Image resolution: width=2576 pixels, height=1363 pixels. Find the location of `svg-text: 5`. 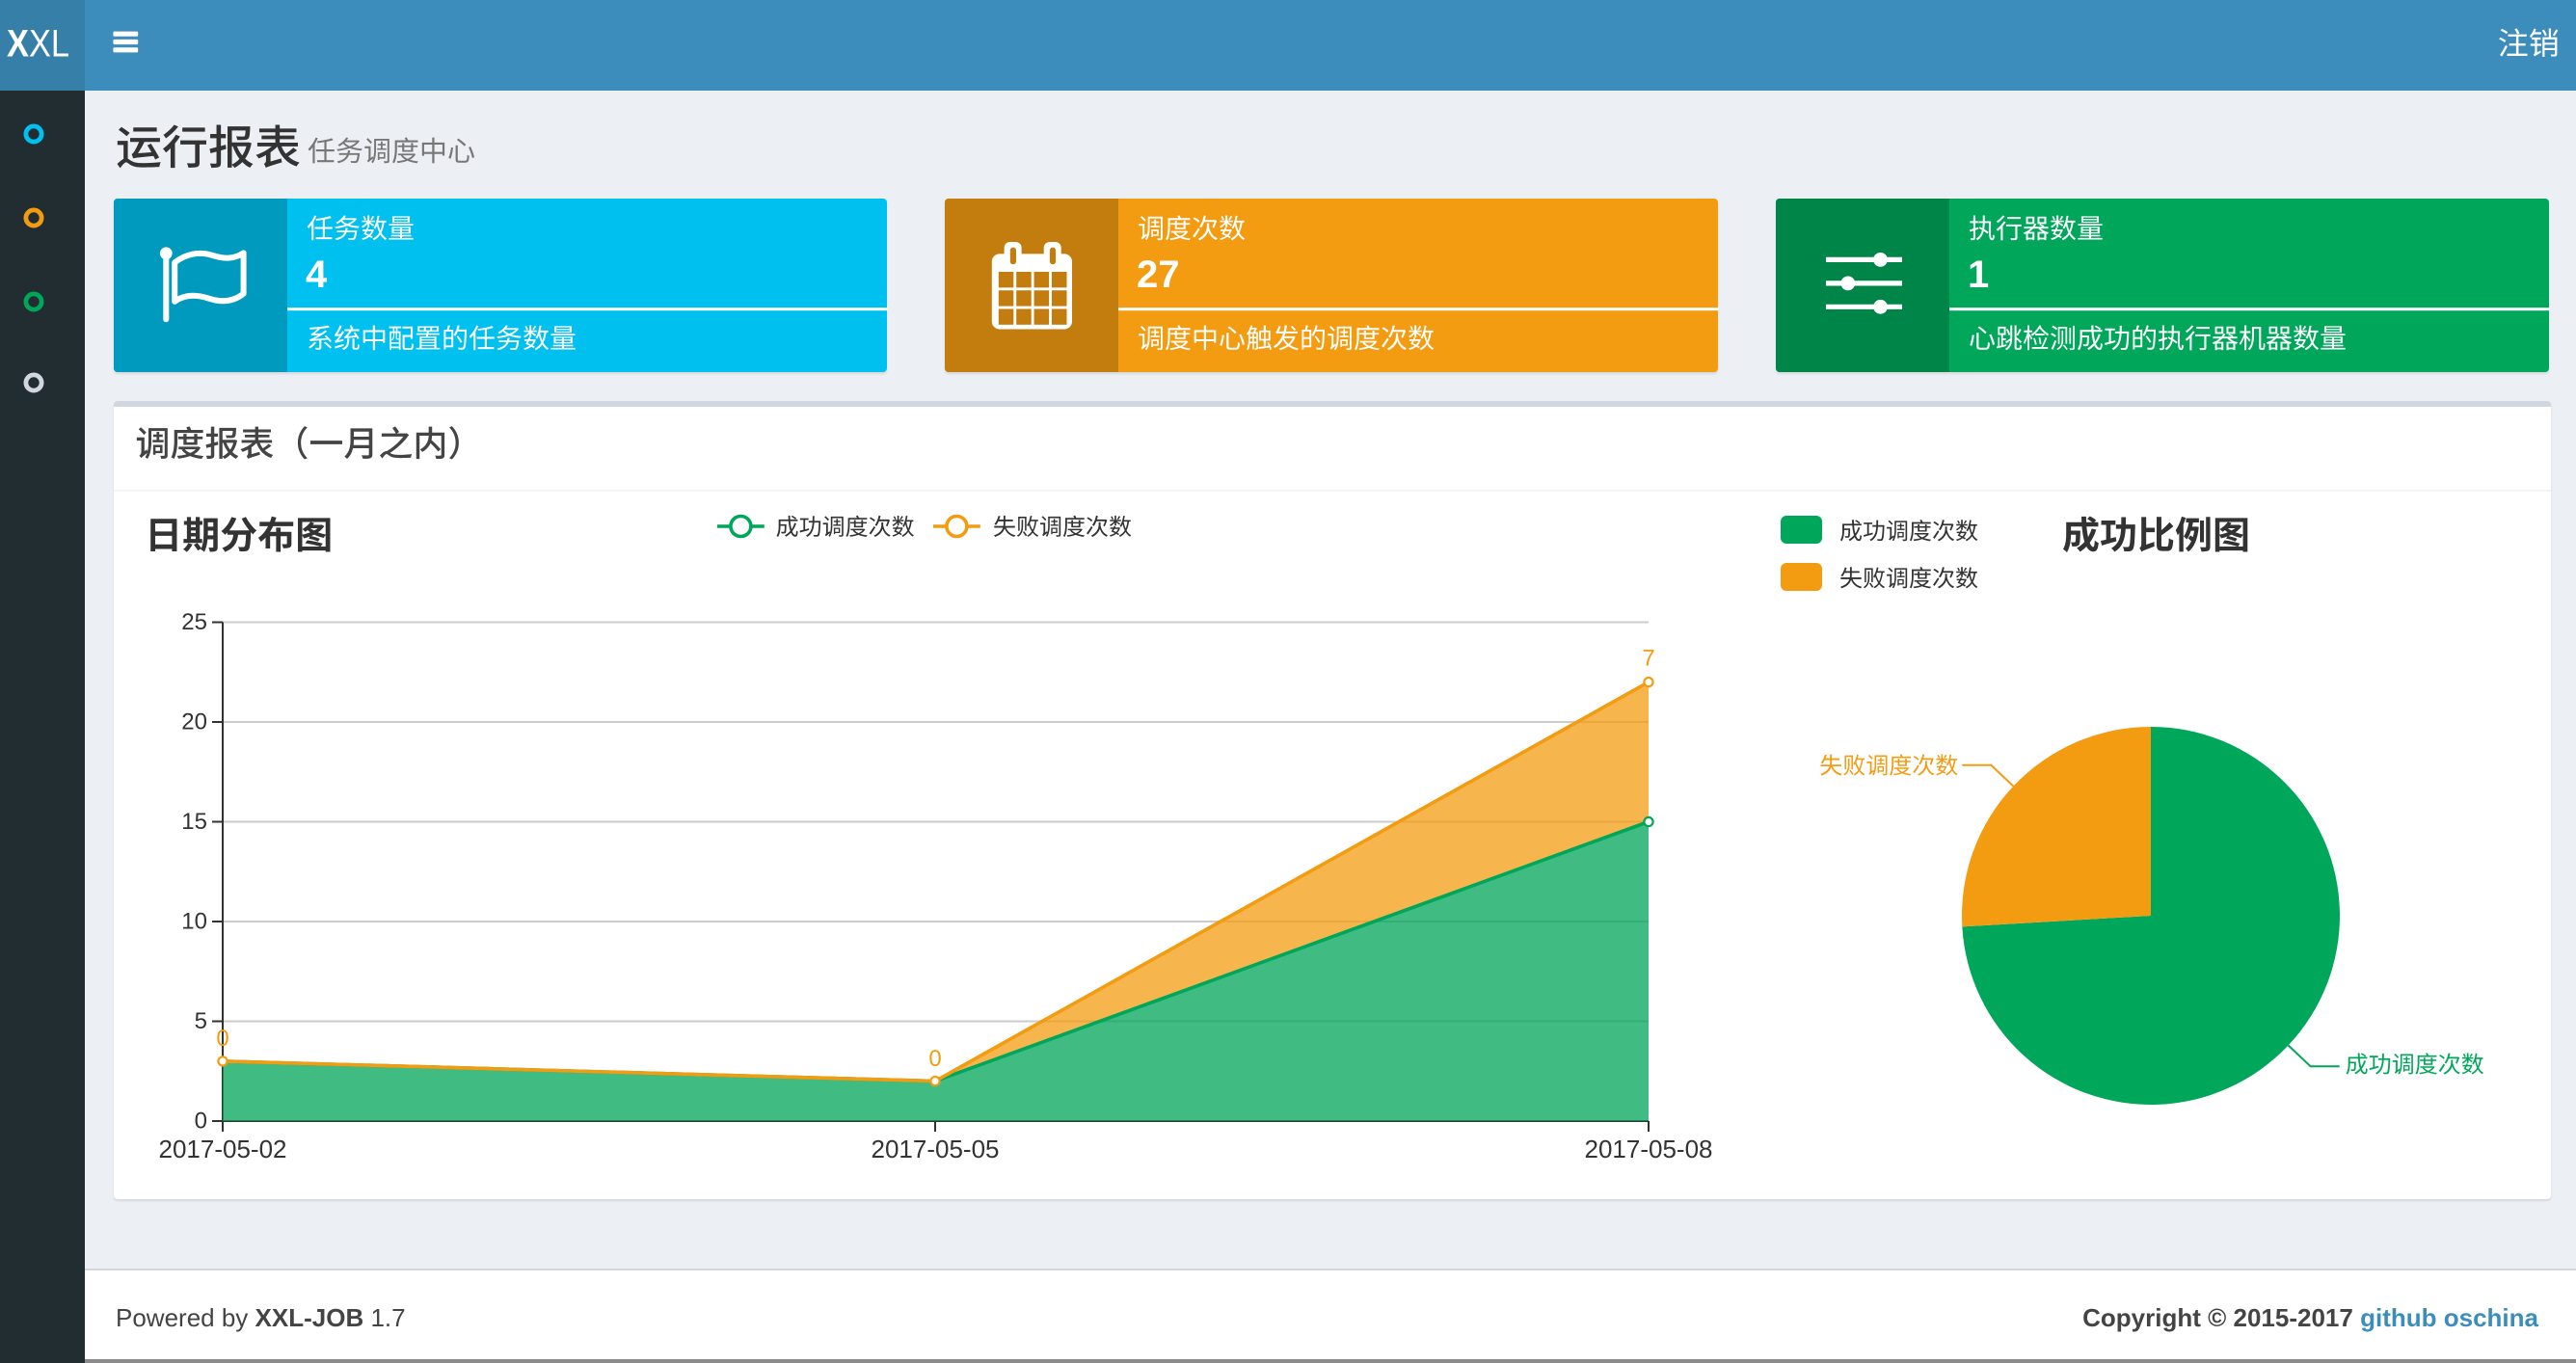

svg-text: 5 is located at coordinates (201, 1021).